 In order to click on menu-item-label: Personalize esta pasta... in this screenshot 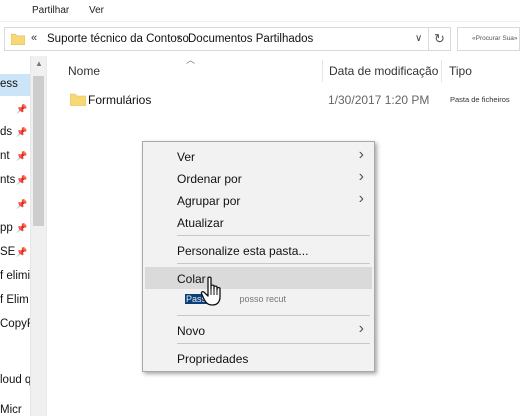, I will do `click(243, 251)`.